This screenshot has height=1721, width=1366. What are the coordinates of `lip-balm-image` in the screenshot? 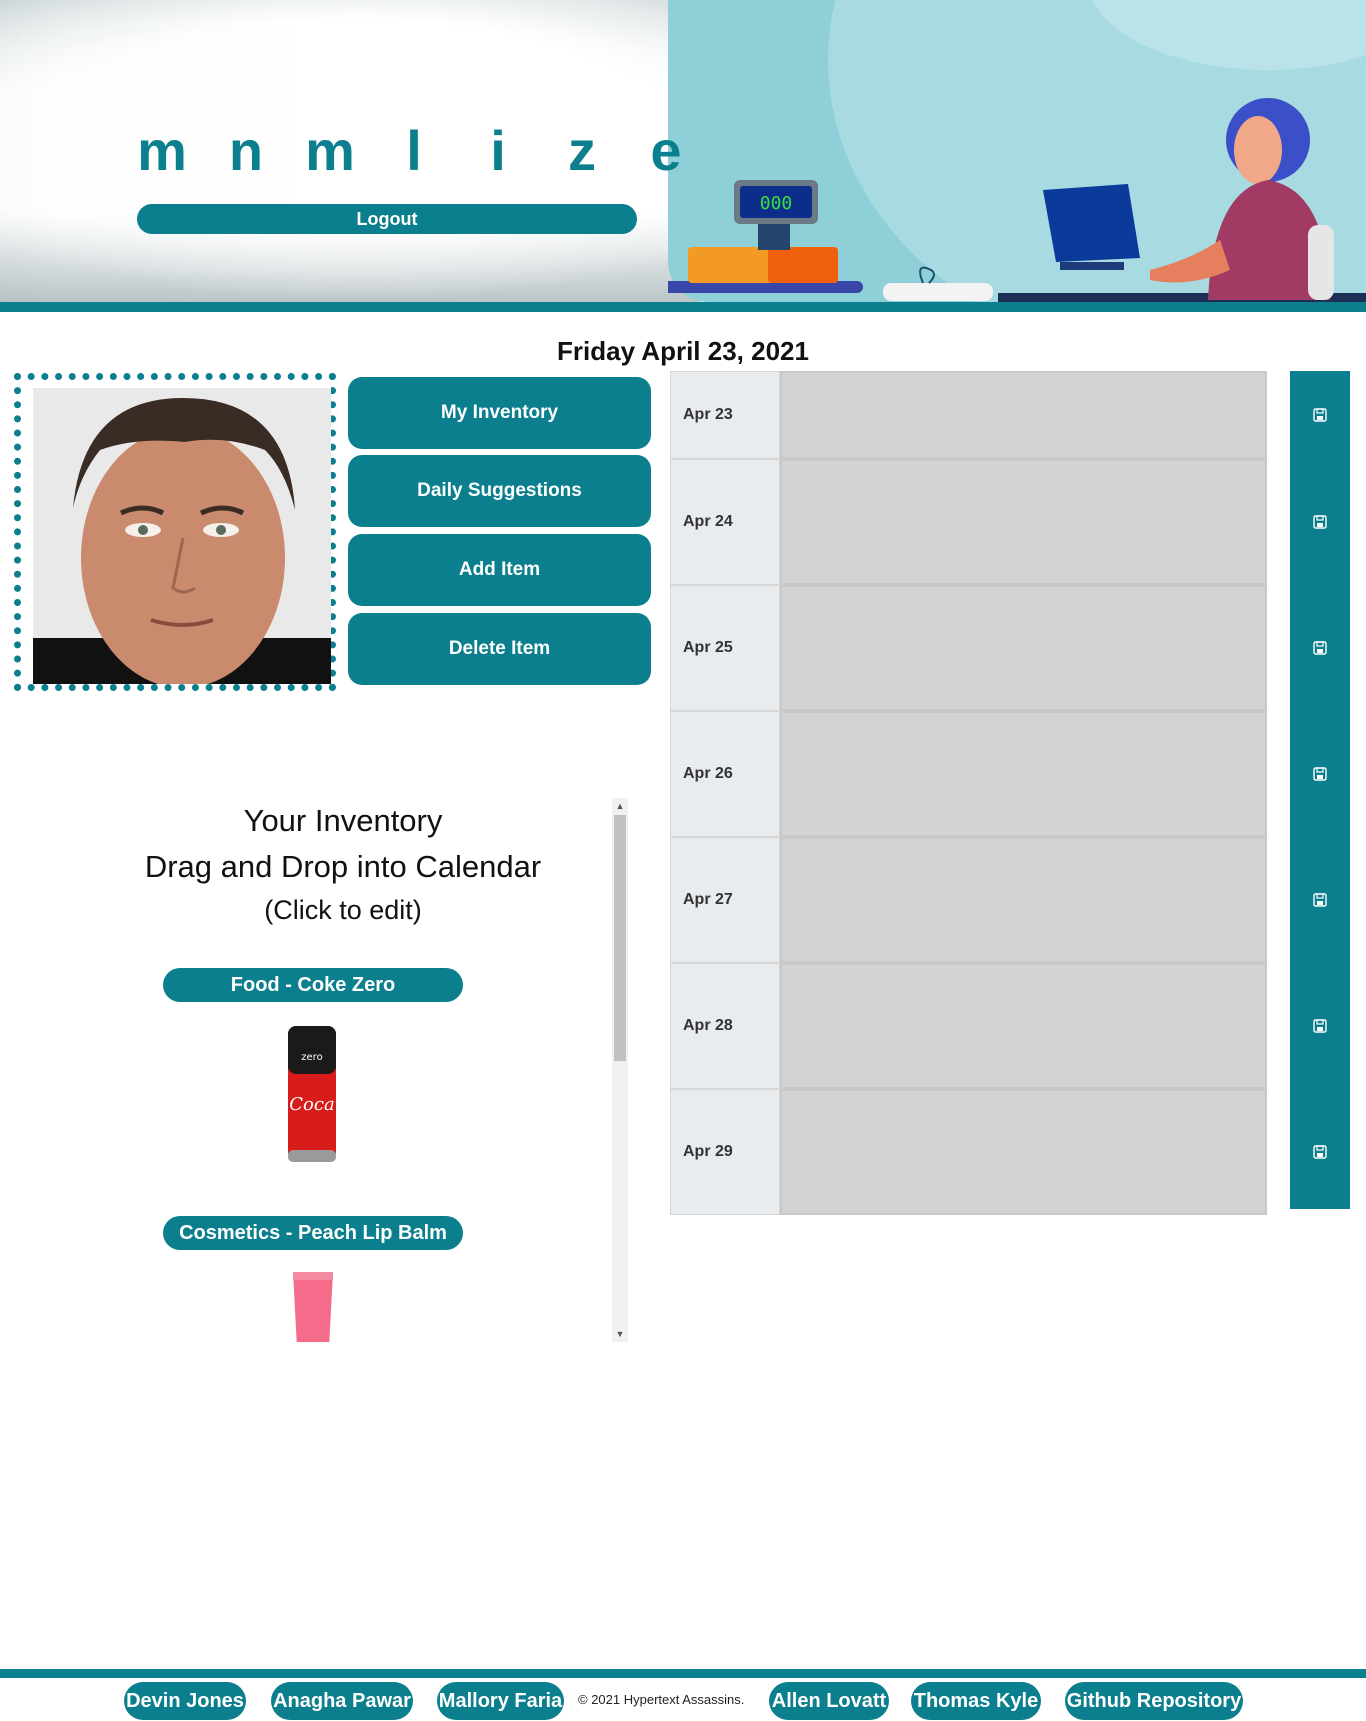 It's located at (313, 1306).